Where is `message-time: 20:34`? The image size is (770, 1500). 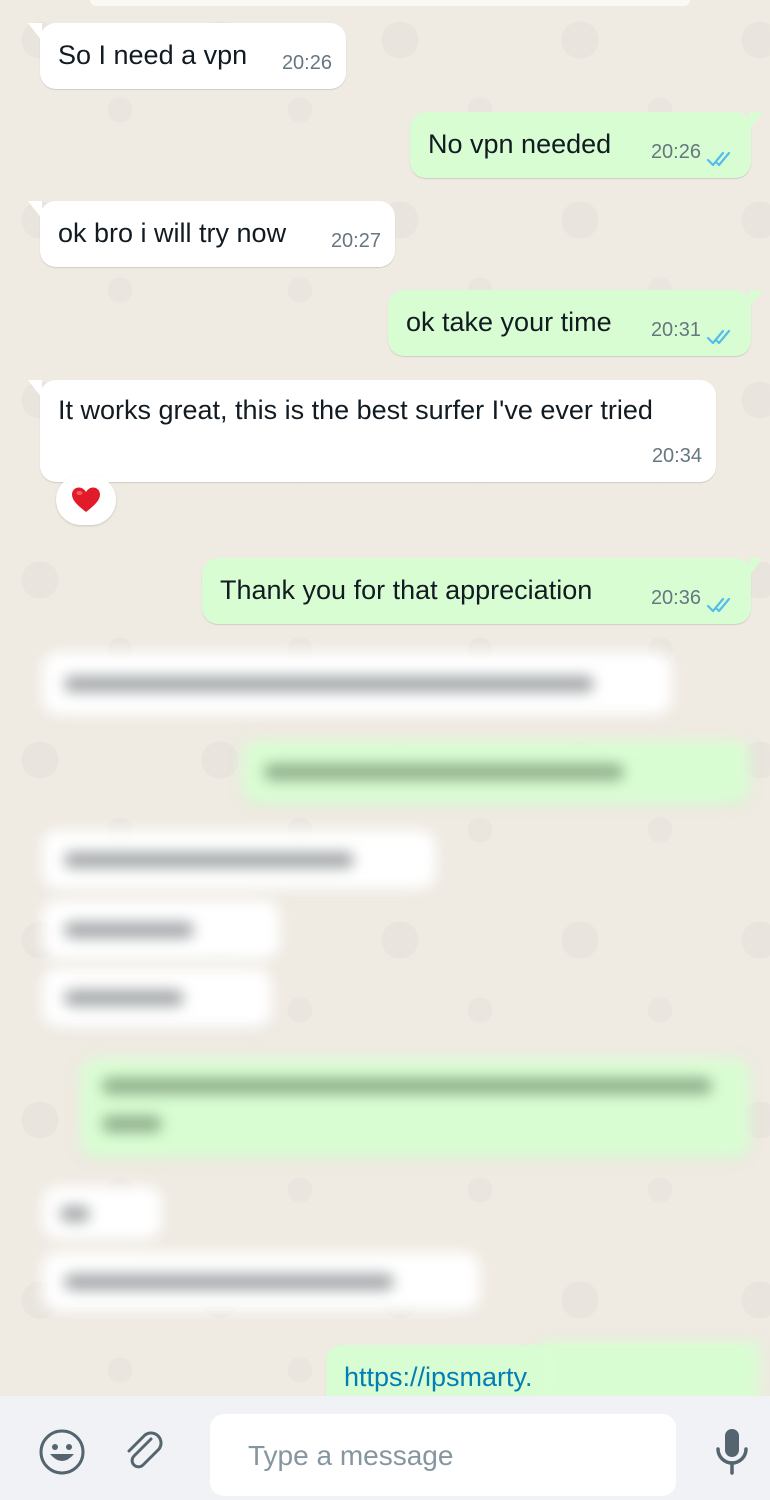
message-time: 20:34 is located at coordinates (676, 456).